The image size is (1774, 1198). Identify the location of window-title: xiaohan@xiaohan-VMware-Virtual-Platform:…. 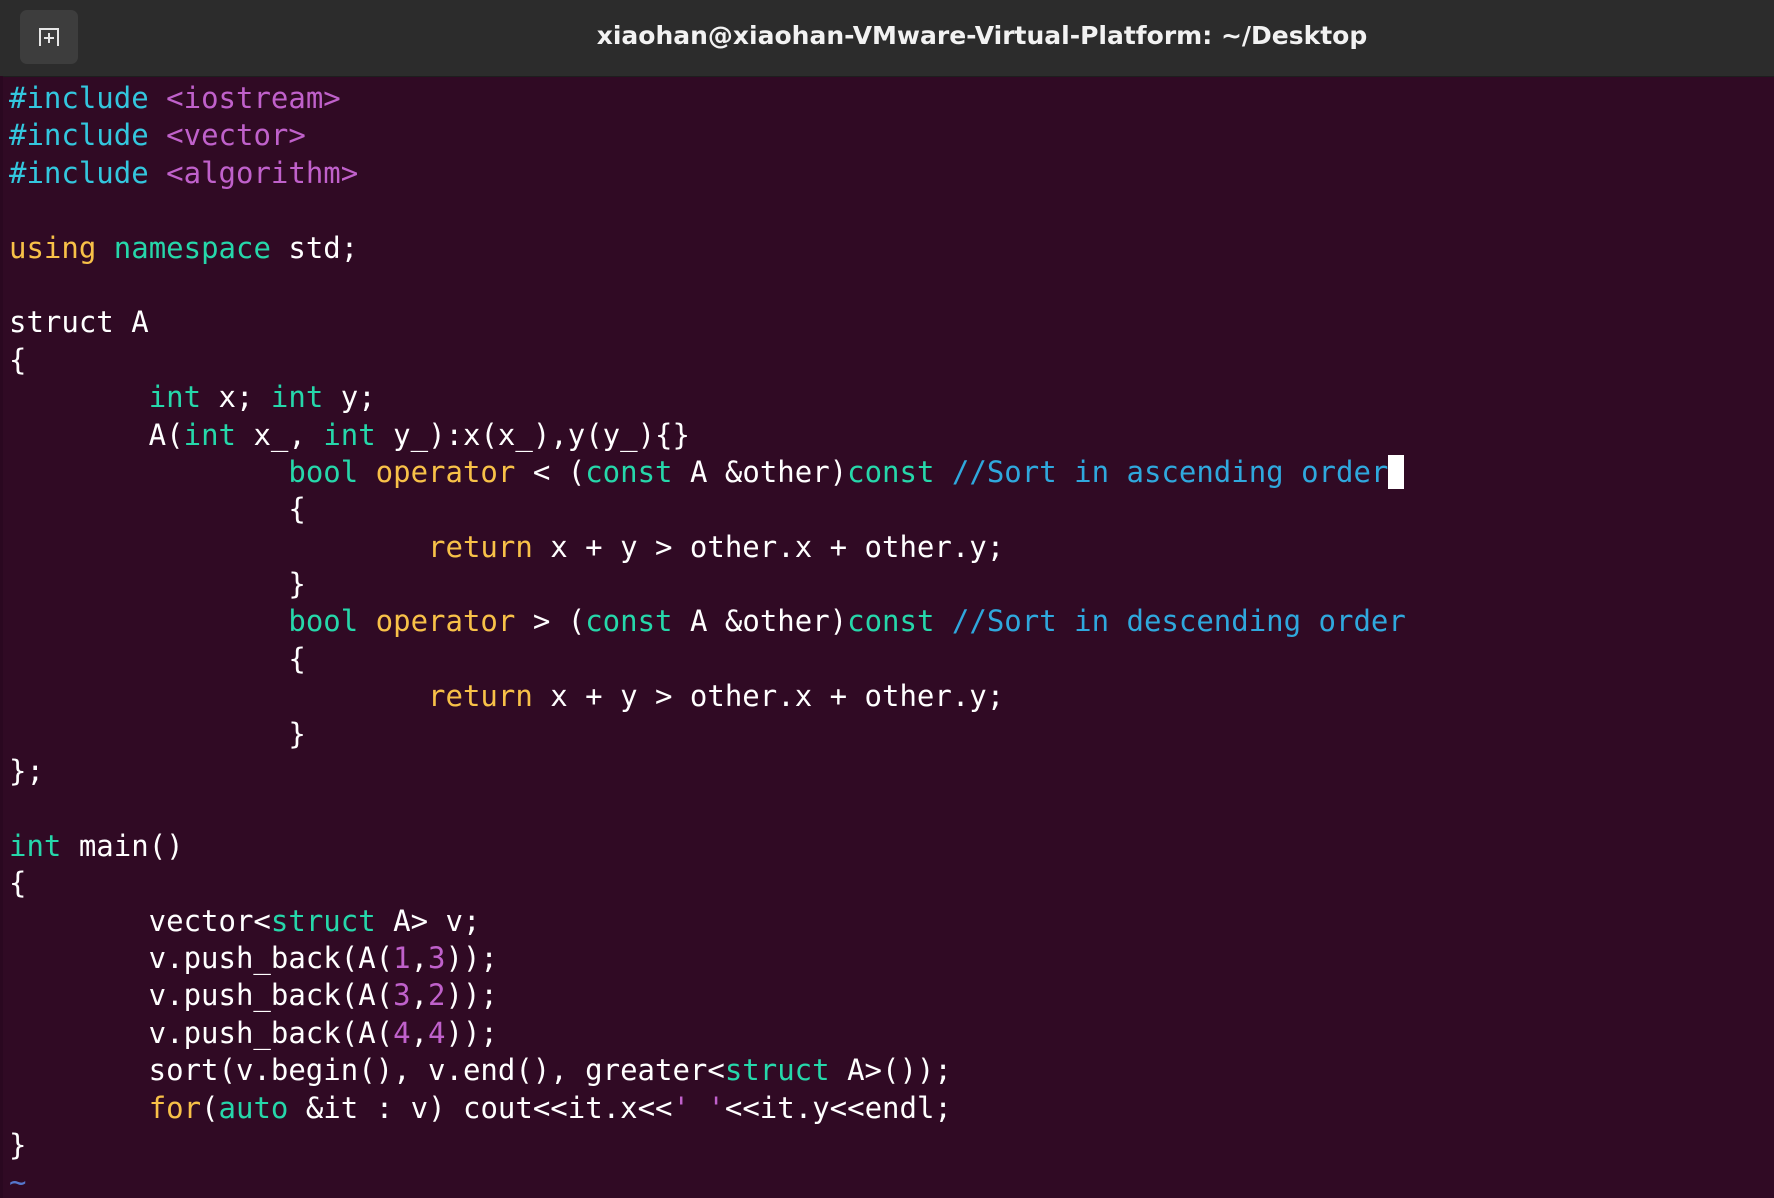
(982, 35).